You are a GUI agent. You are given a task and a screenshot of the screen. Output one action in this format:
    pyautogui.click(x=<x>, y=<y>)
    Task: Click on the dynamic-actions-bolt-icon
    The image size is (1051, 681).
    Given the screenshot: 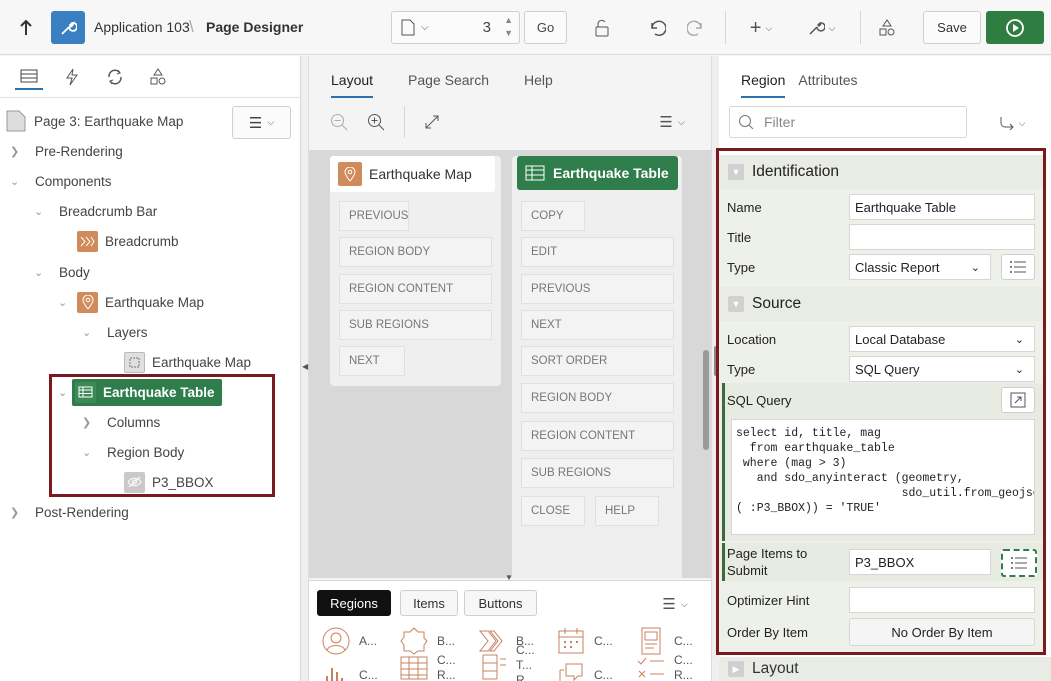 What is the action you would take?
    pyautogui.click(x=72, y=77)
    